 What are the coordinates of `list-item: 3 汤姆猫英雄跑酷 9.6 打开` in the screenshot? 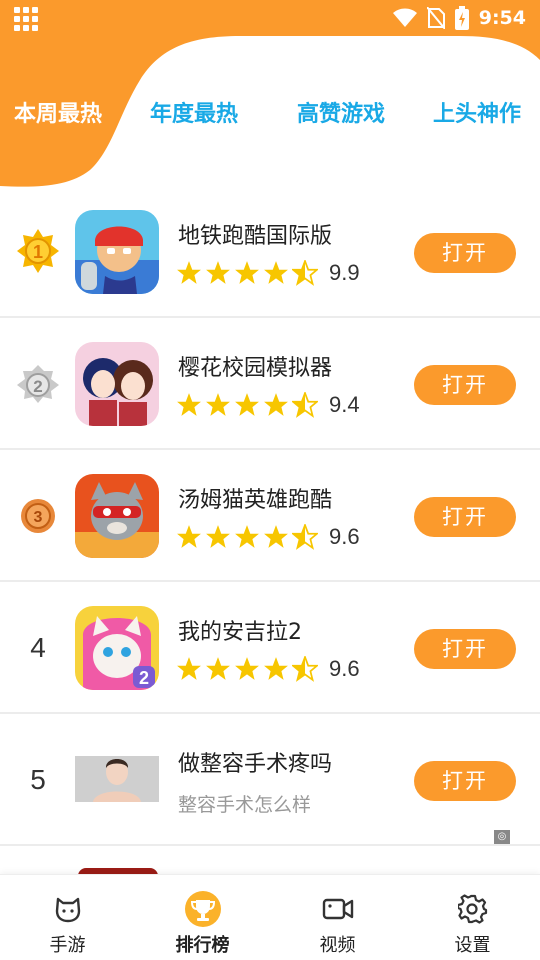 It's located at (270, 516).